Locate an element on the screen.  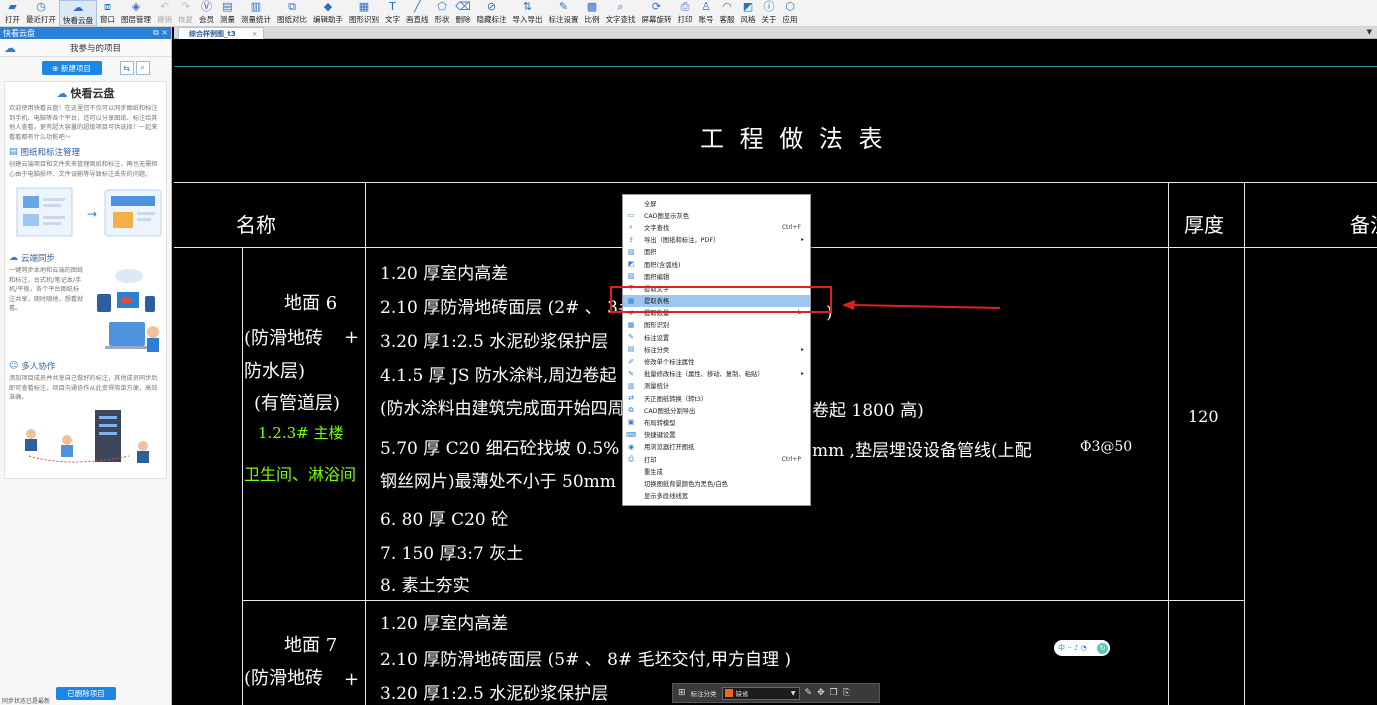
context-menu-label: 图形识别 is located at coordinates (657, 326).